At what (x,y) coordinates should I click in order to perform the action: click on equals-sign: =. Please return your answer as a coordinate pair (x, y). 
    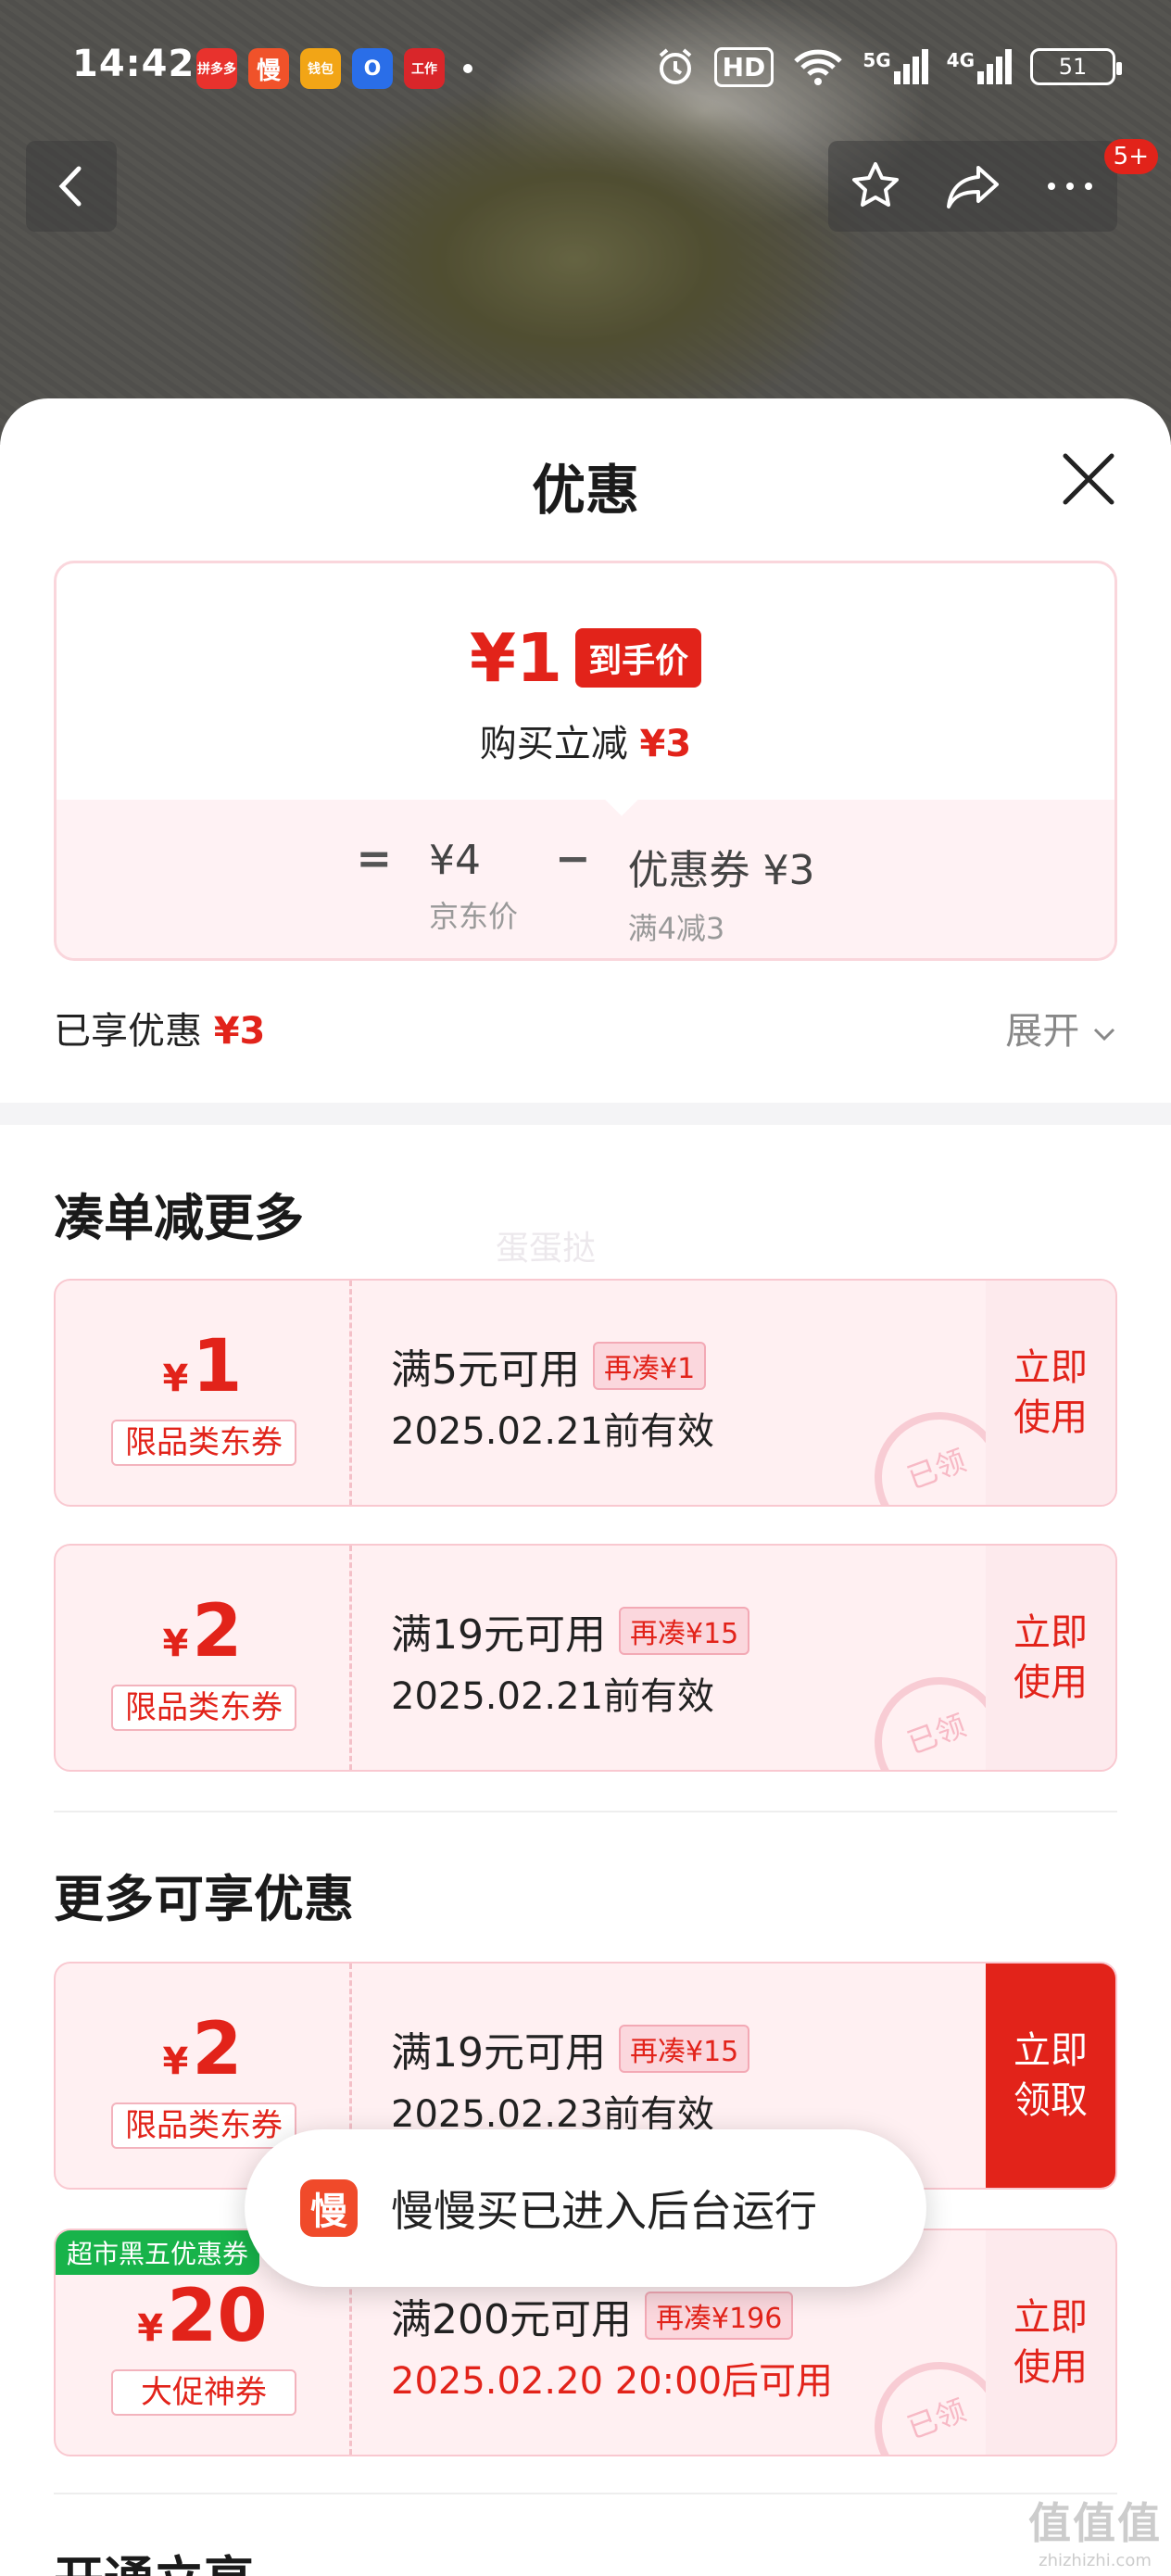
    Looking at the image, I should click on (374, 858).